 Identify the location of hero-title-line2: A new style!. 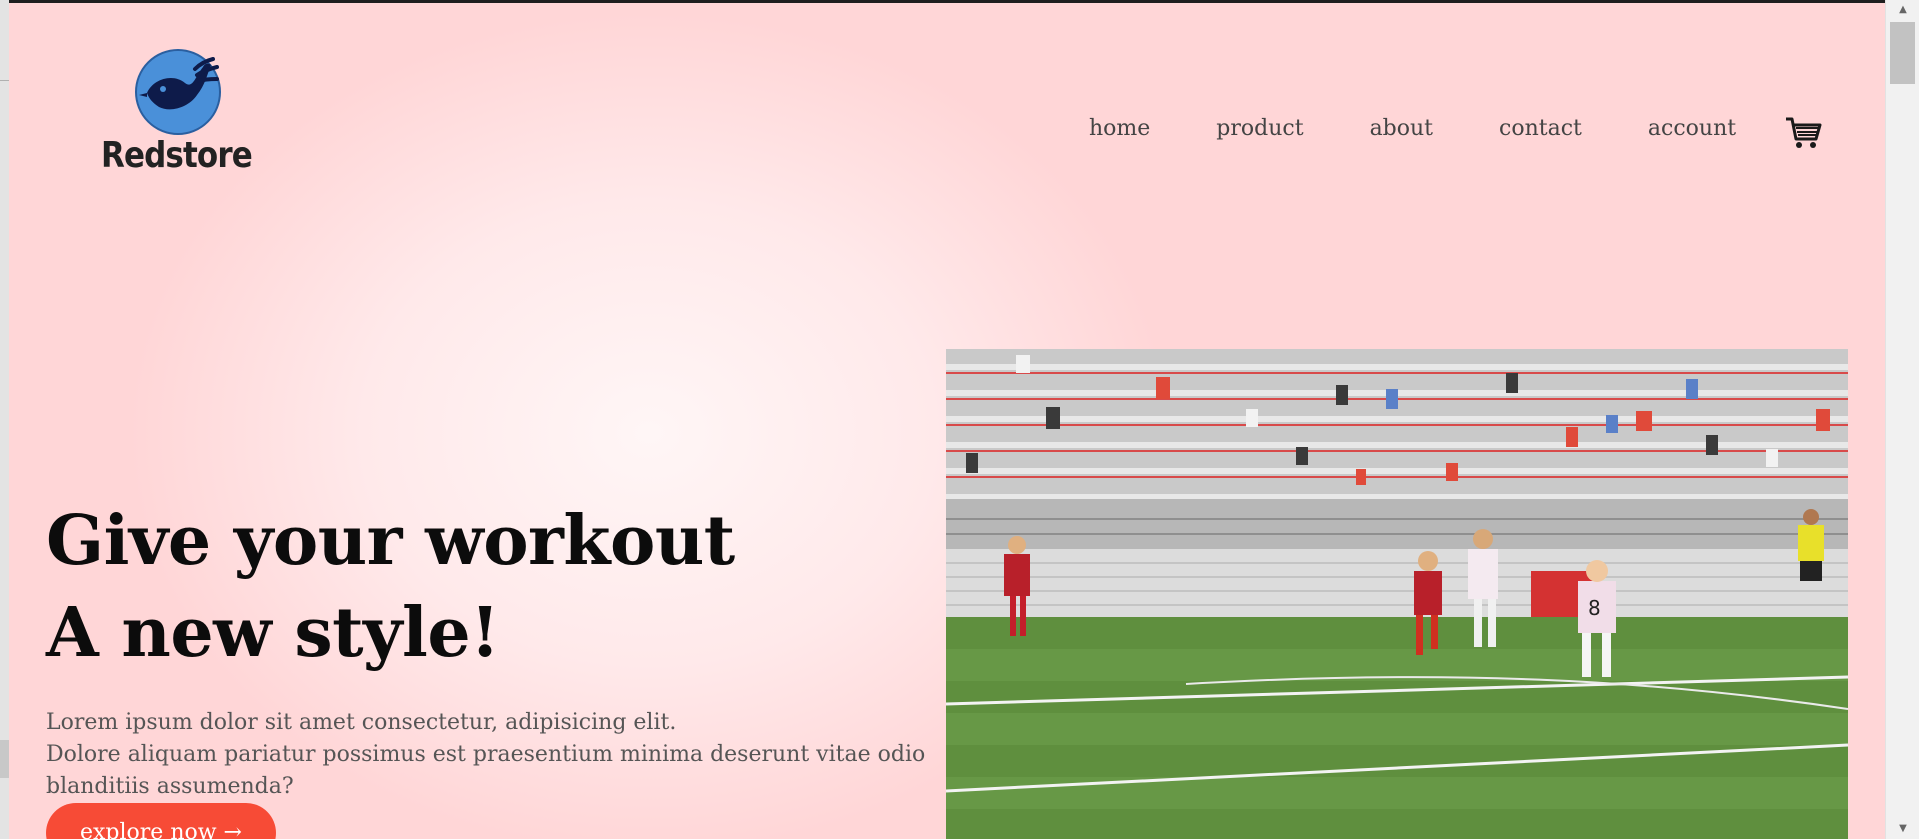
(273, 633).